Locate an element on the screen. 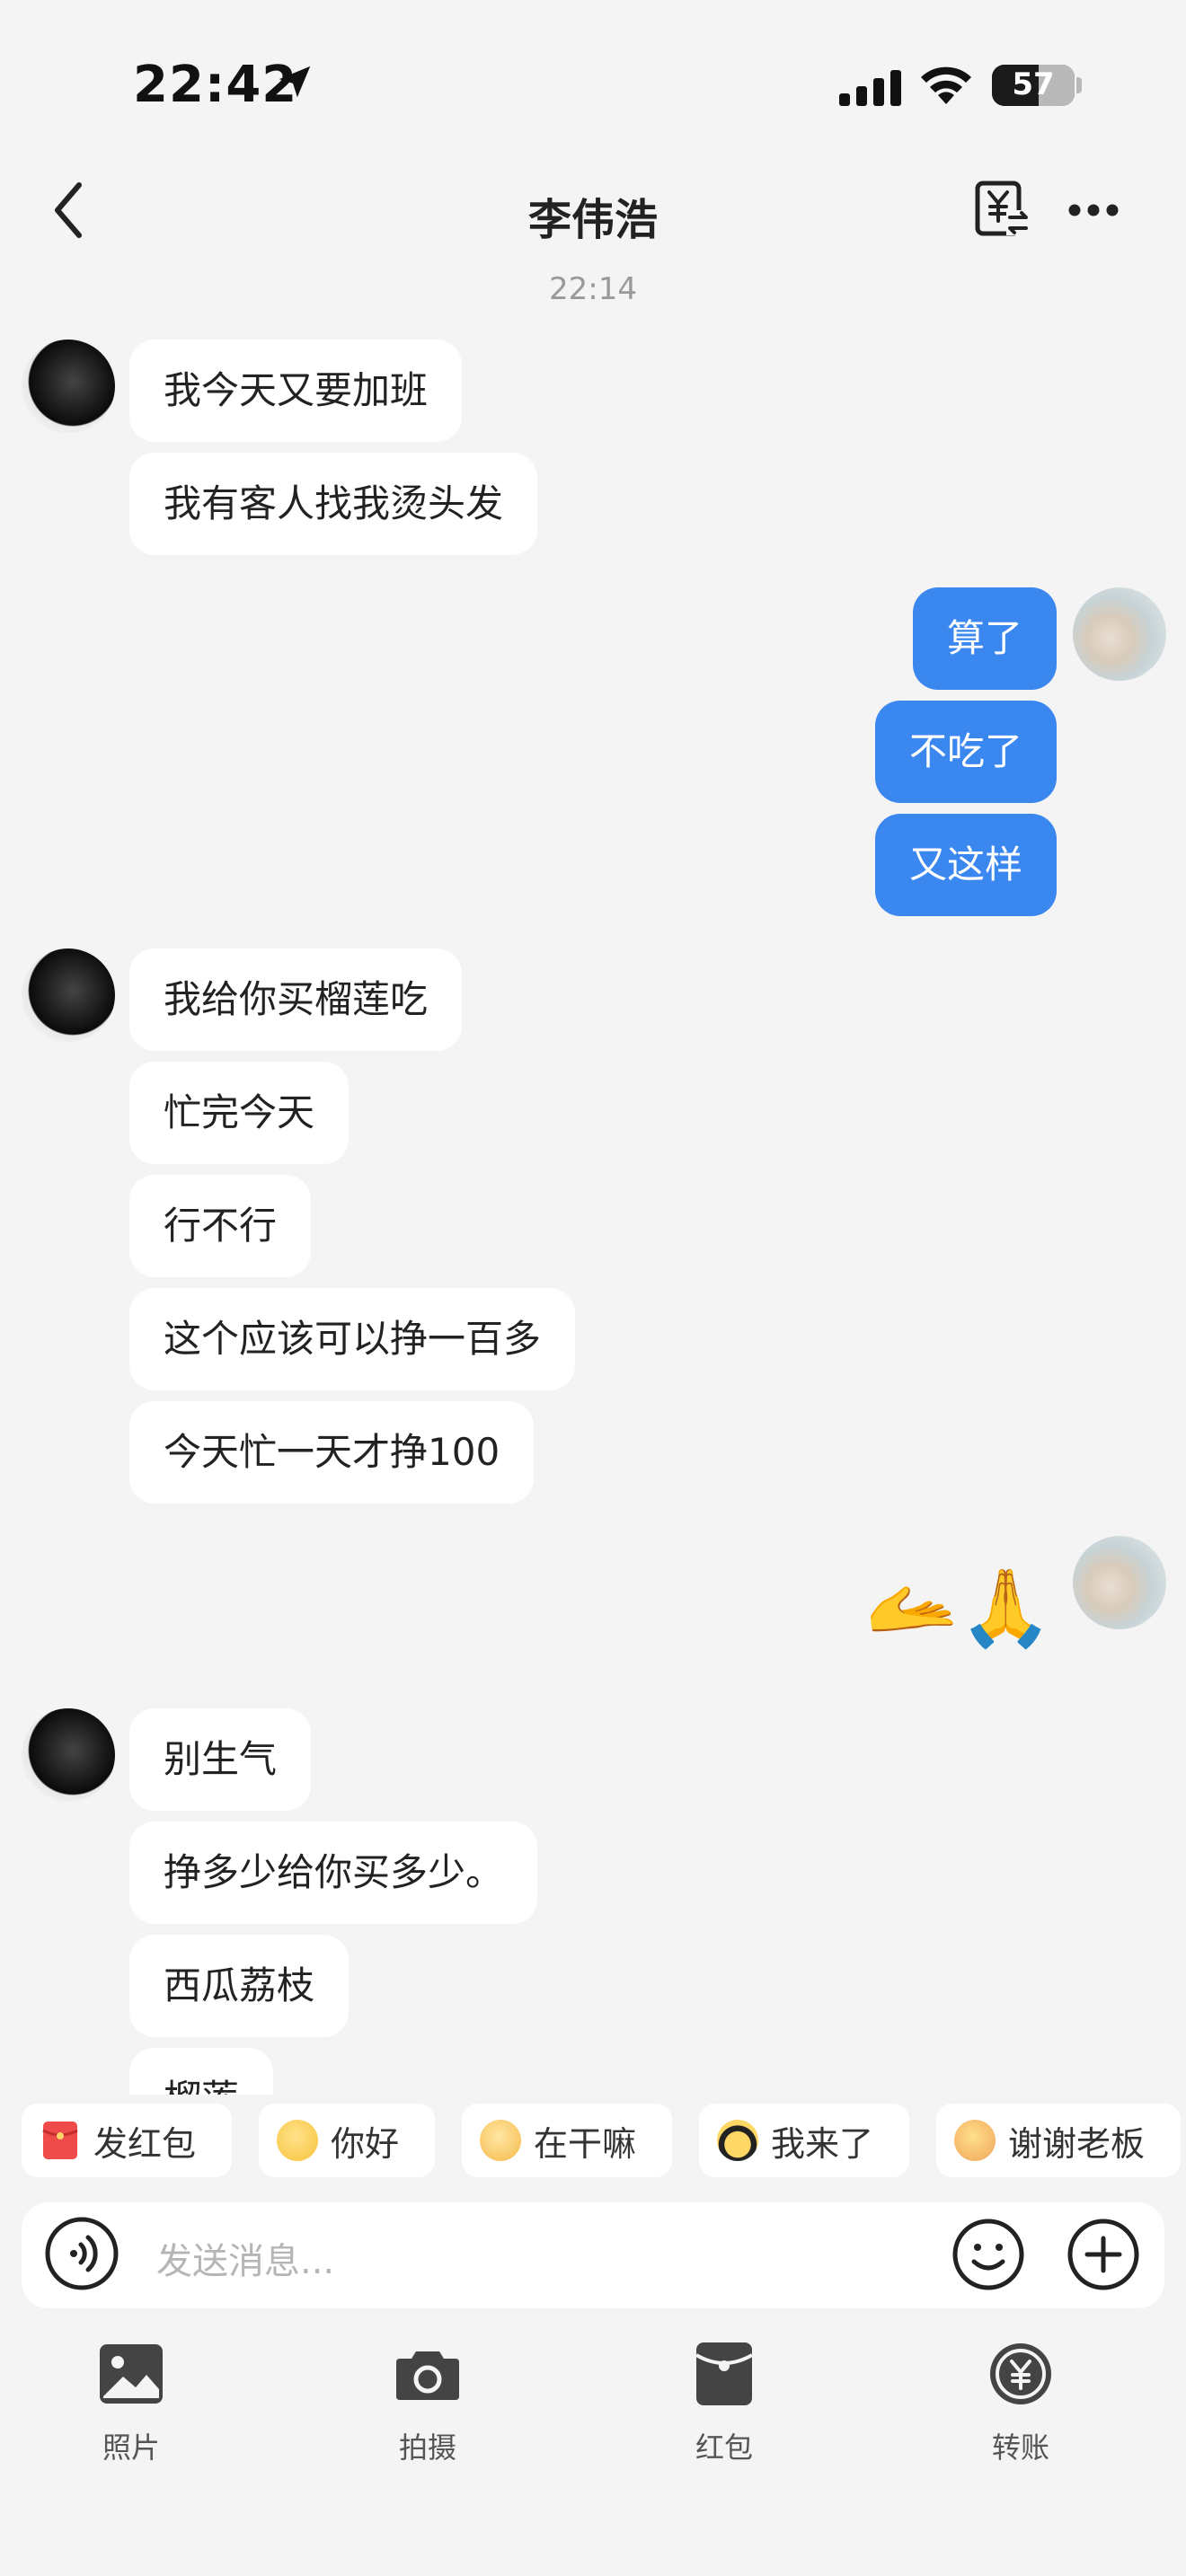 Image resolution: width=1186 pixels, height=2576 pixels. incoming-message: 榴莲 is located at coordinates (201, 2071).